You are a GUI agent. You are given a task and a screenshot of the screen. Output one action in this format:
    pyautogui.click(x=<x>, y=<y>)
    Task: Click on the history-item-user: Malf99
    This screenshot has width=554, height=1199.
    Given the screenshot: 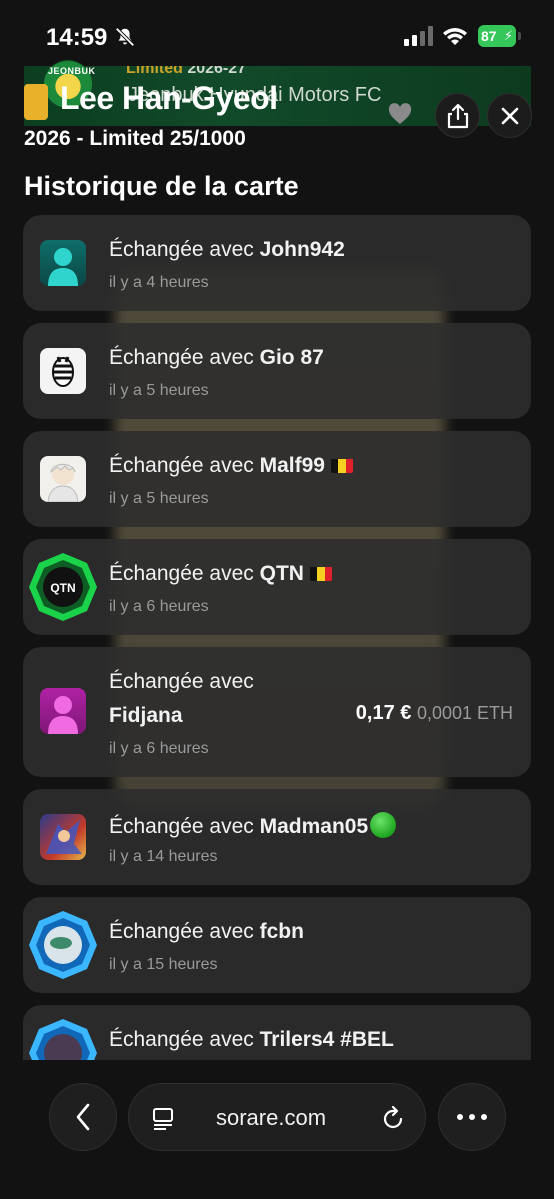 What is the action you would take?
    pyautogui.click(x=292, y=465)
    